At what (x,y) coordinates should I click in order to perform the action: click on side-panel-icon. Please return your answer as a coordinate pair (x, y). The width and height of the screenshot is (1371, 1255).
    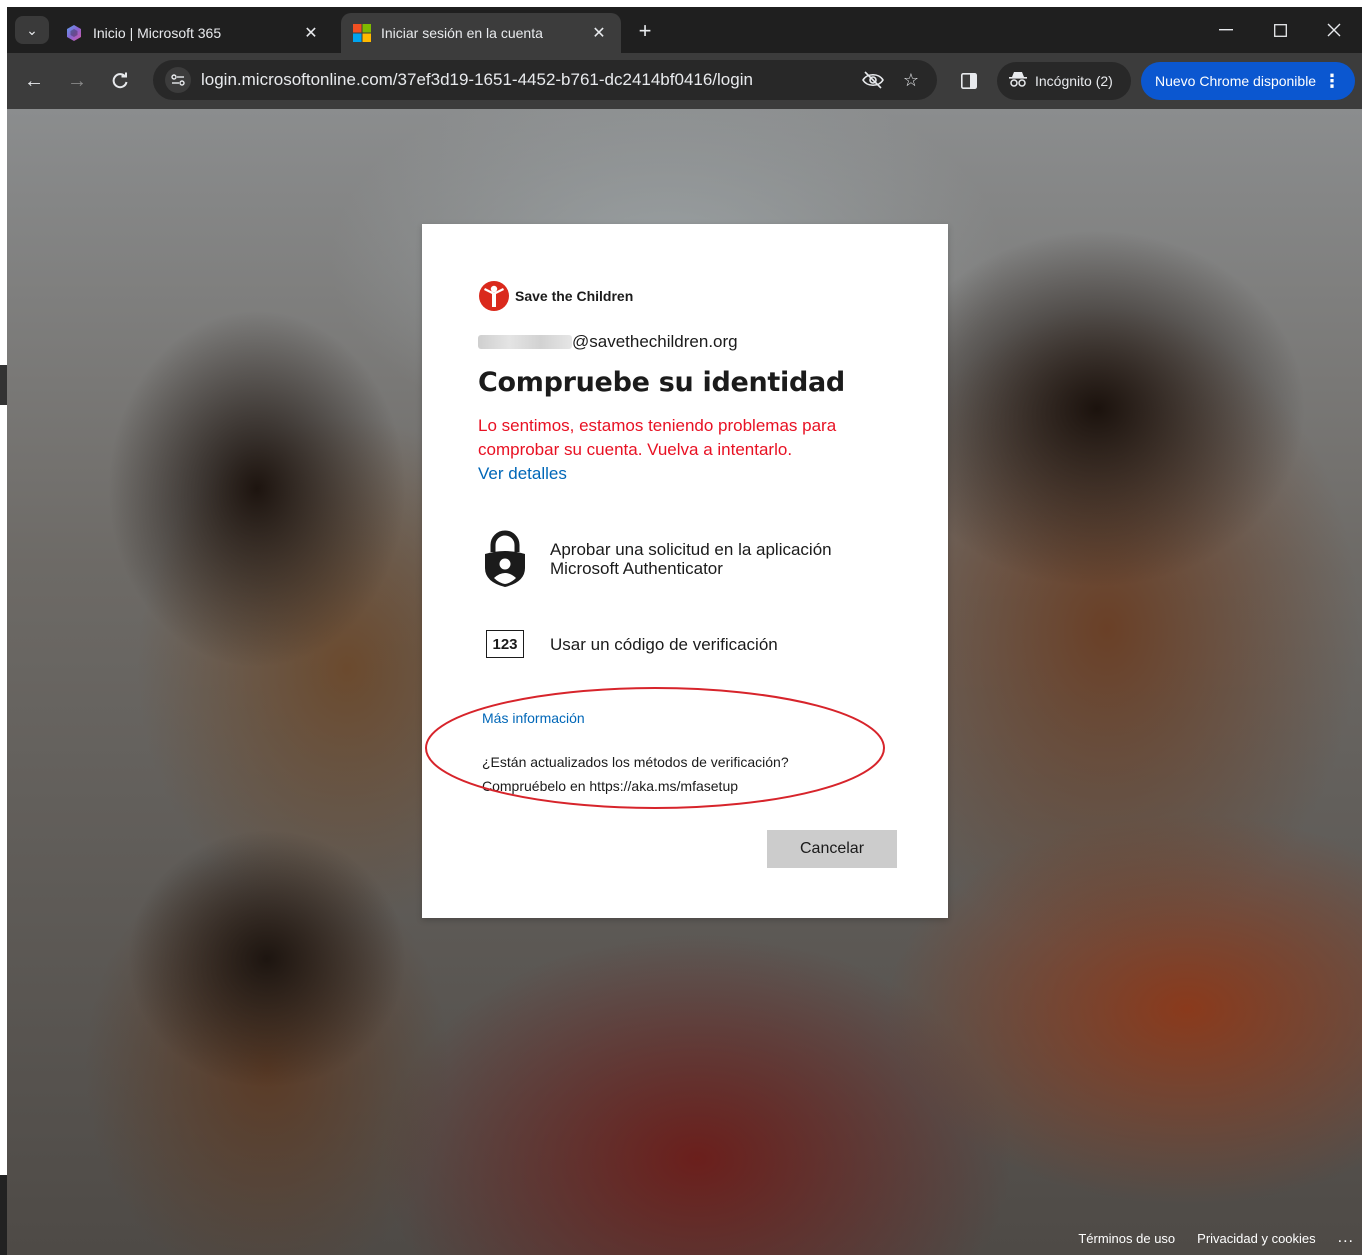
    Looking at the image, I should click on (969, 81).